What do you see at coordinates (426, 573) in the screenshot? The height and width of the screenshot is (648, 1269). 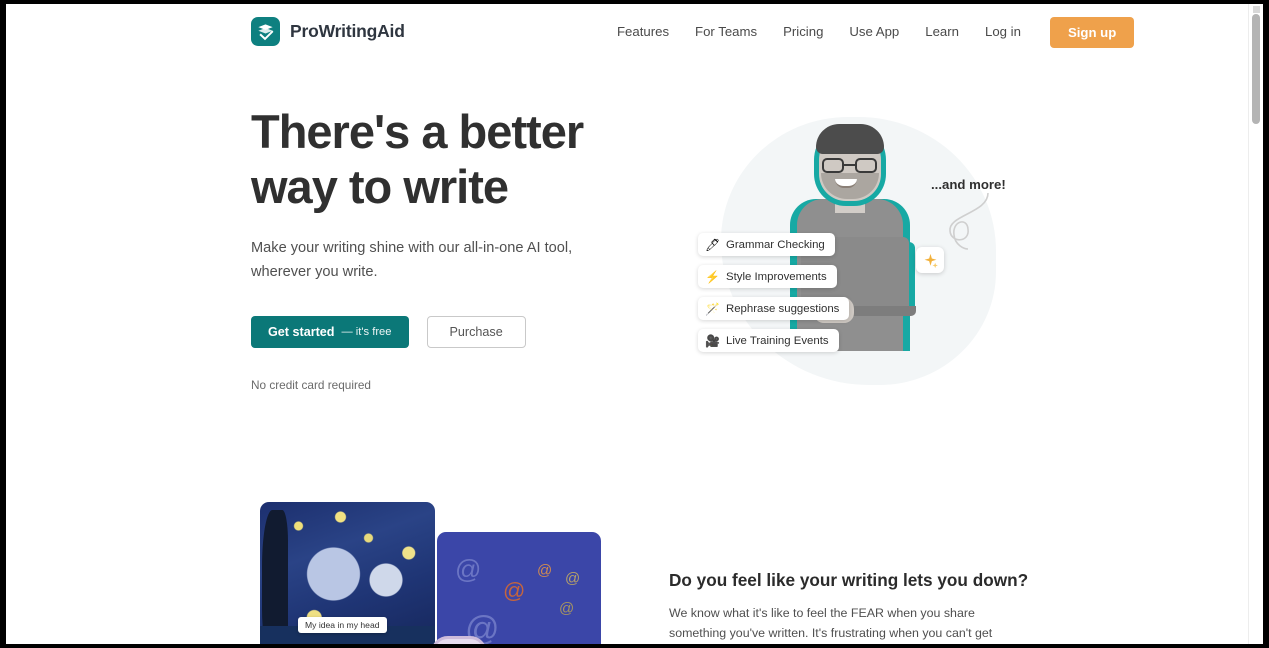 I see `comparison-artwork: @ @ @ @ @ @ @ My idea in my head` at bounding box center [426, 573].